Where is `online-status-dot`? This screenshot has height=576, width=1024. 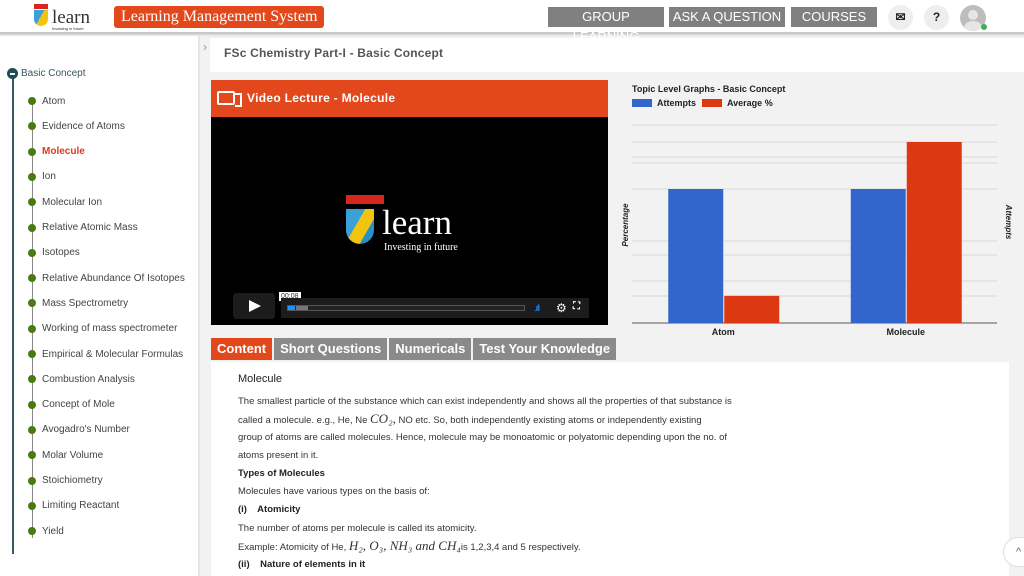 online-status-dot is located at coordinates (984, 27).